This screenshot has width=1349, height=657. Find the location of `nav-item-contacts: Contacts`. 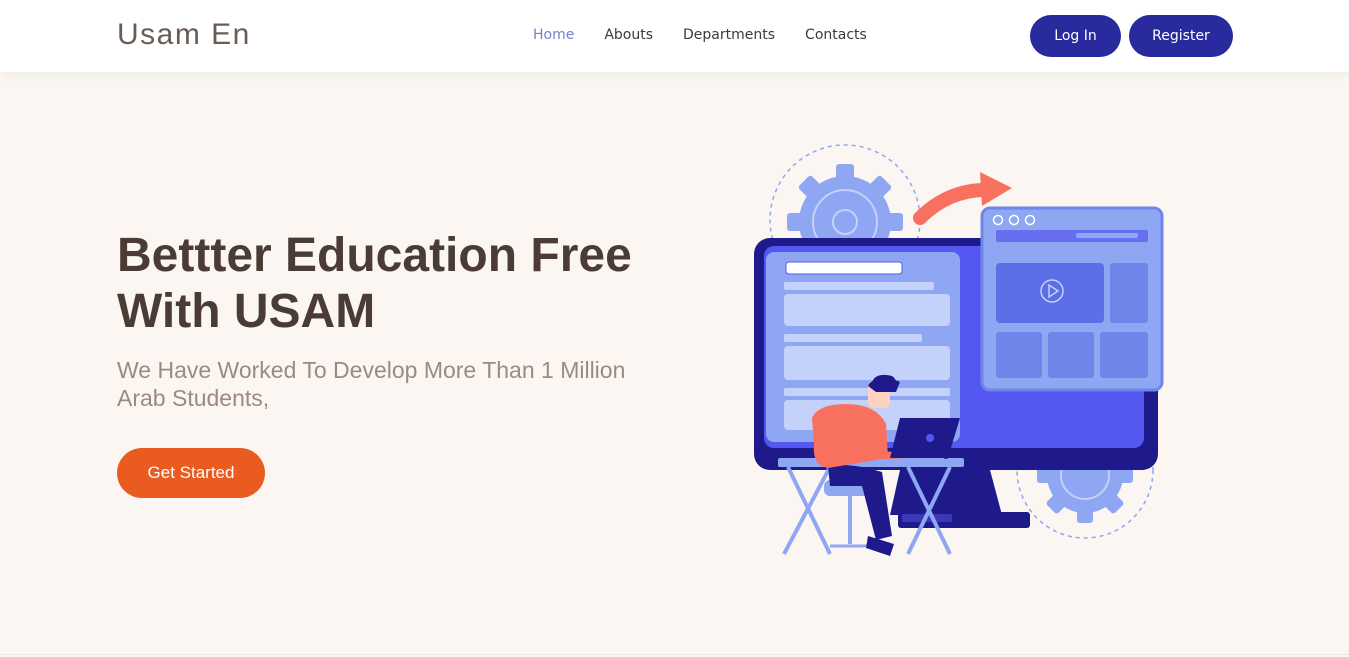

nav-item-contacts: Contacts is located at coordinates (836, 35).